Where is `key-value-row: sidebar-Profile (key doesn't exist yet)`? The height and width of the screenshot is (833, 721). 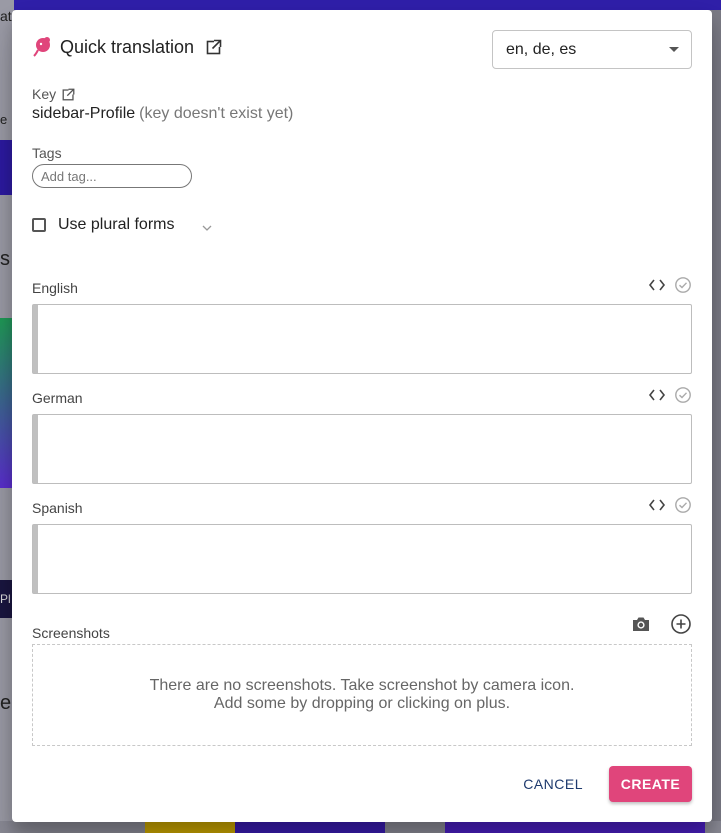 key-value-row: sidebar-Profile (key doesn't exist yet) is located at coordinates (162, 114).